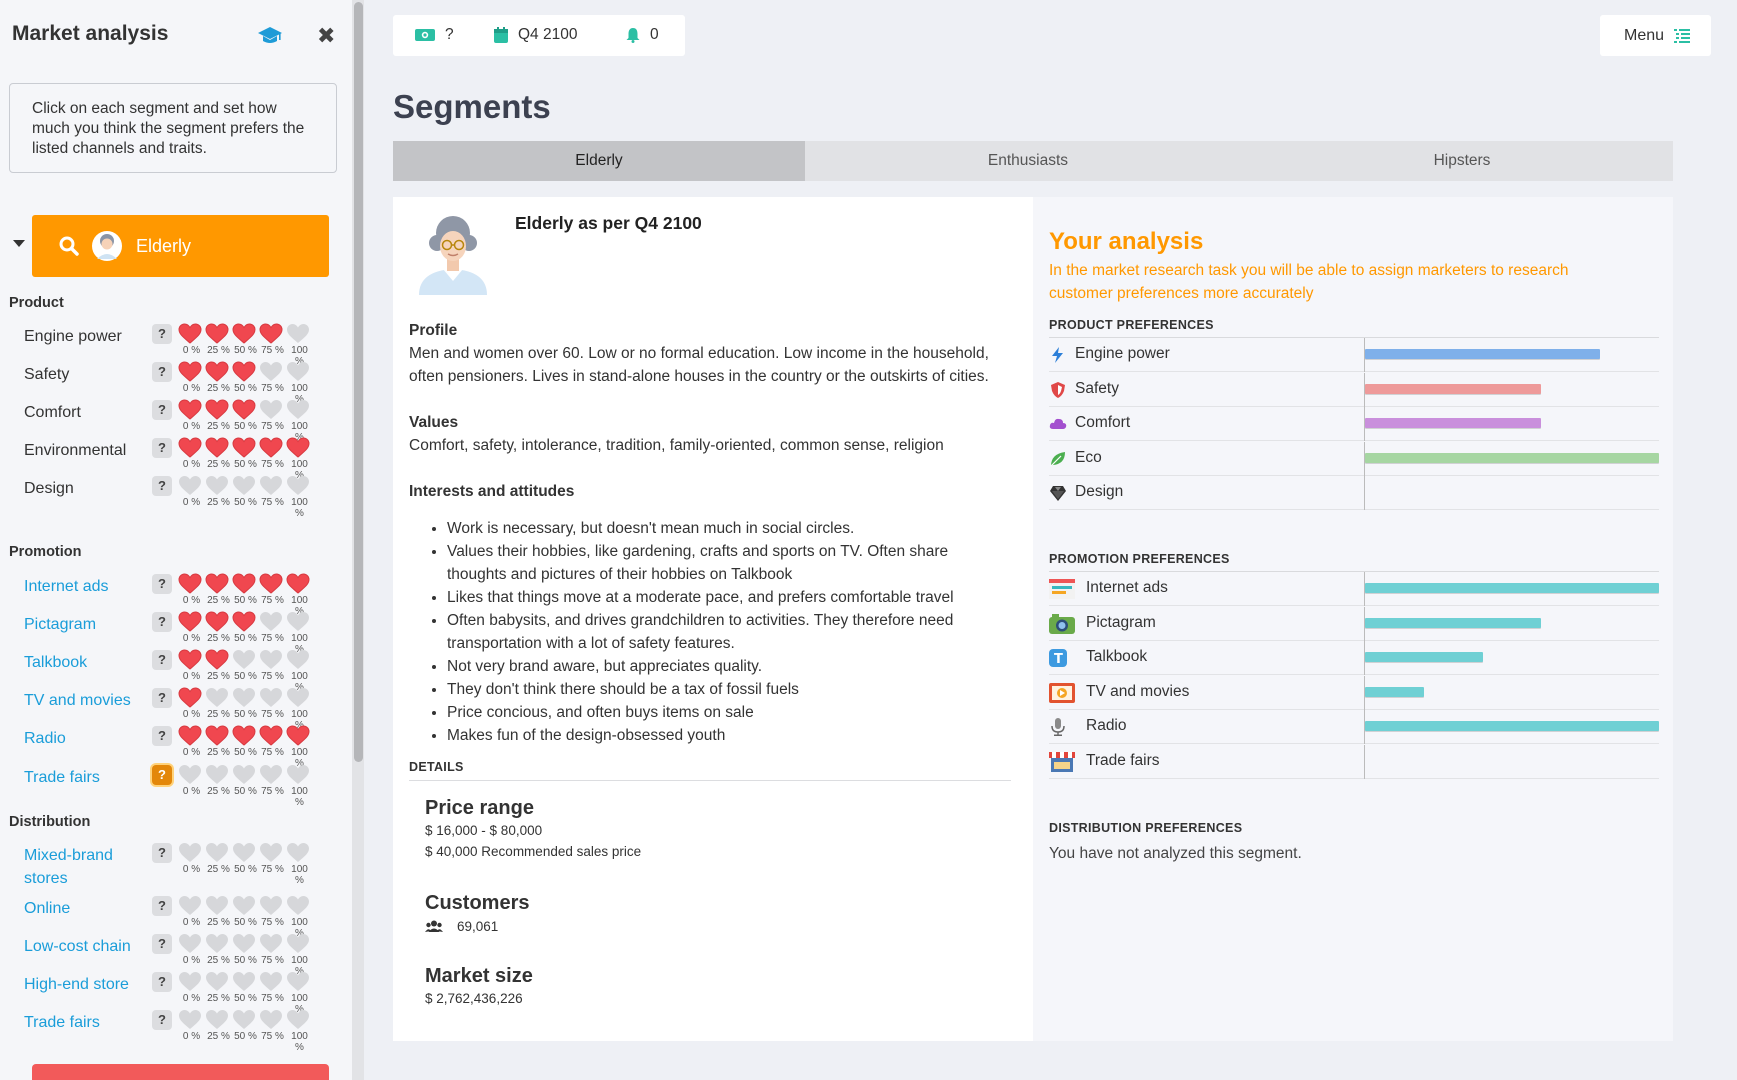  What do you see at coordinates (86, 946) in the screenshot?
I see `preference-label: Low-cost chain` at bounding box center [86, 946].